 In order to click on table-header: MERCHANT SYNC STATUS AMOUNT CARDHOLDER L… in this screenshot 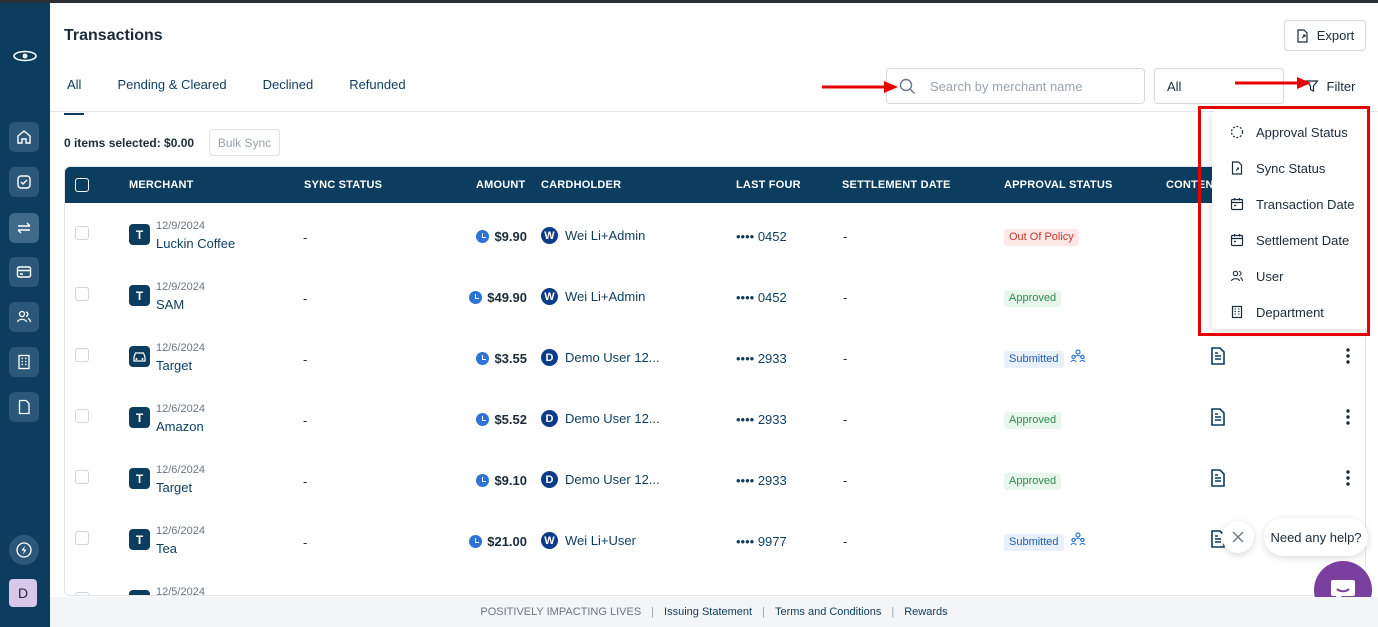, I will do `click(715, 185)`.